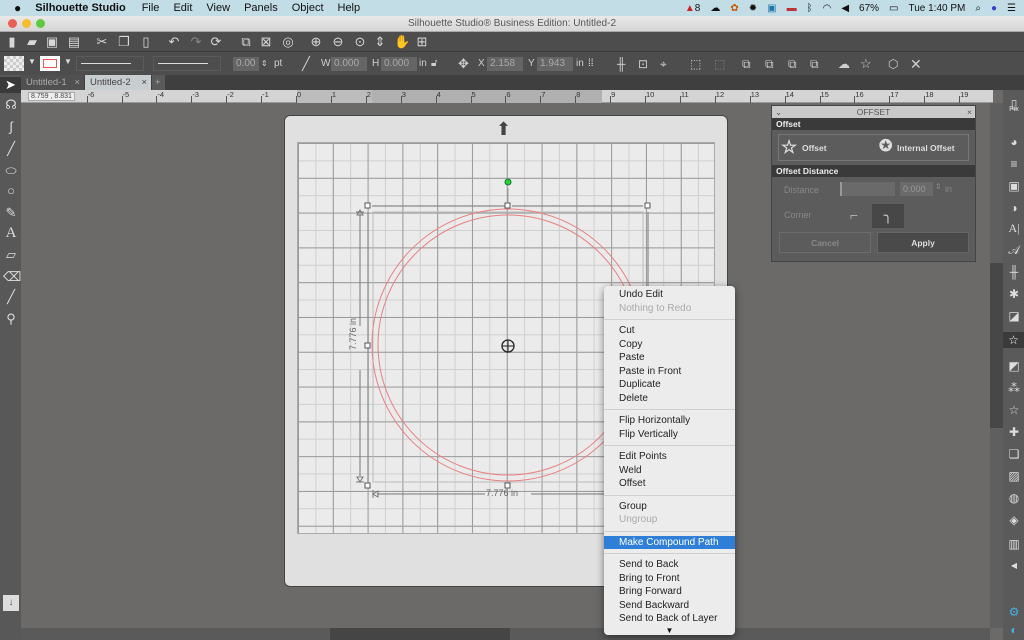  What do you see at coordinates (507, 205) in the screenshot?
I see `resize-handle-tm` at bounding box center [507, 205].